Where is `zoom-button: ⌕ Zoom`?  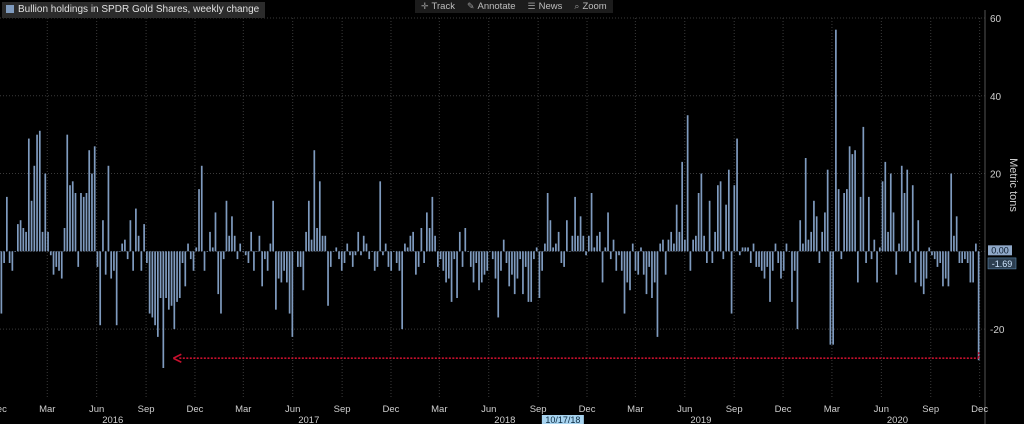 zoom-button: ⌕ Zoom is located at coordinates (590, 6).